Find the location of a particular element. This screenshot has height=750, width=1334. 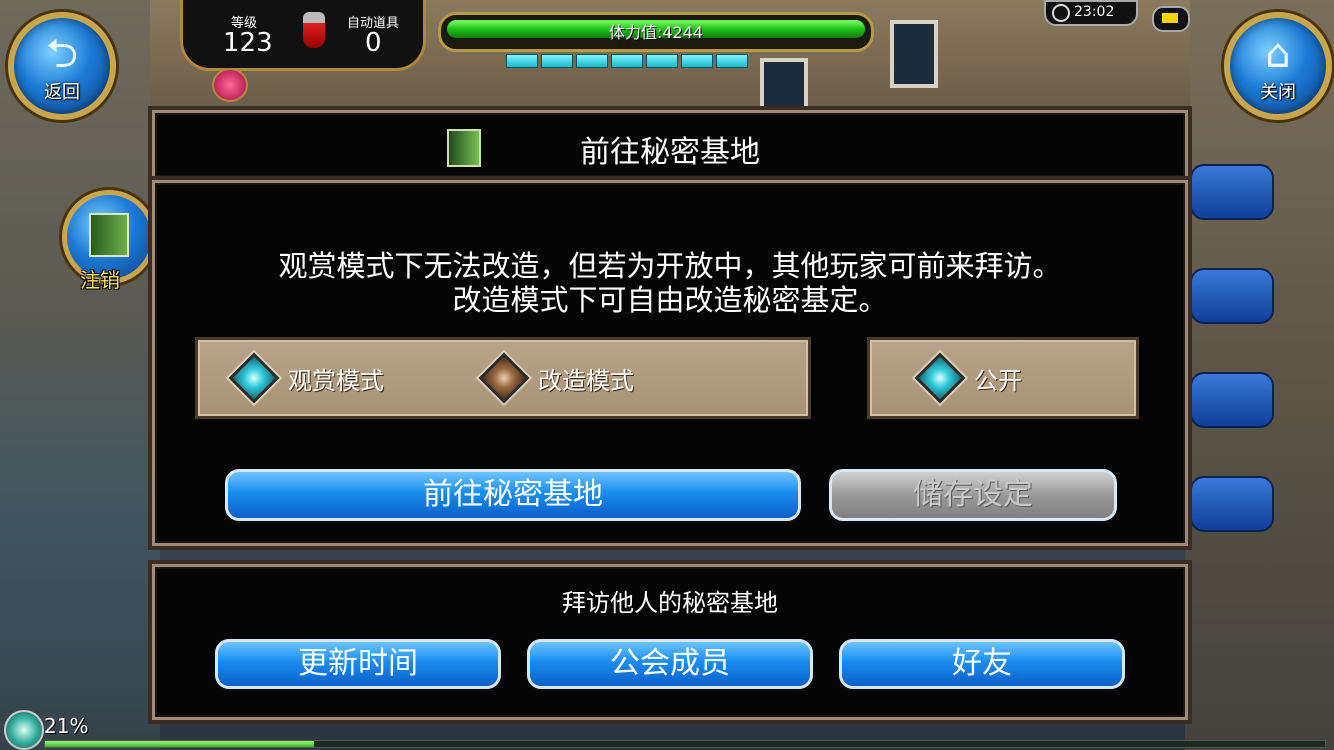

guild-members-button: 公会成员 is located at coordinates (670, 664).